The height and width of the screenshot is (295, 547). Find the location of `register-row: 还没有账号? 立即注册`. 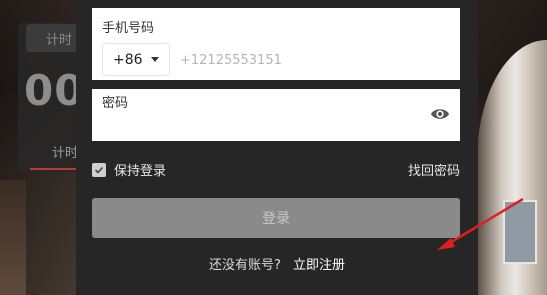

register-row: 还没有账号? 立即注册 is located at coordinates (277, 263).